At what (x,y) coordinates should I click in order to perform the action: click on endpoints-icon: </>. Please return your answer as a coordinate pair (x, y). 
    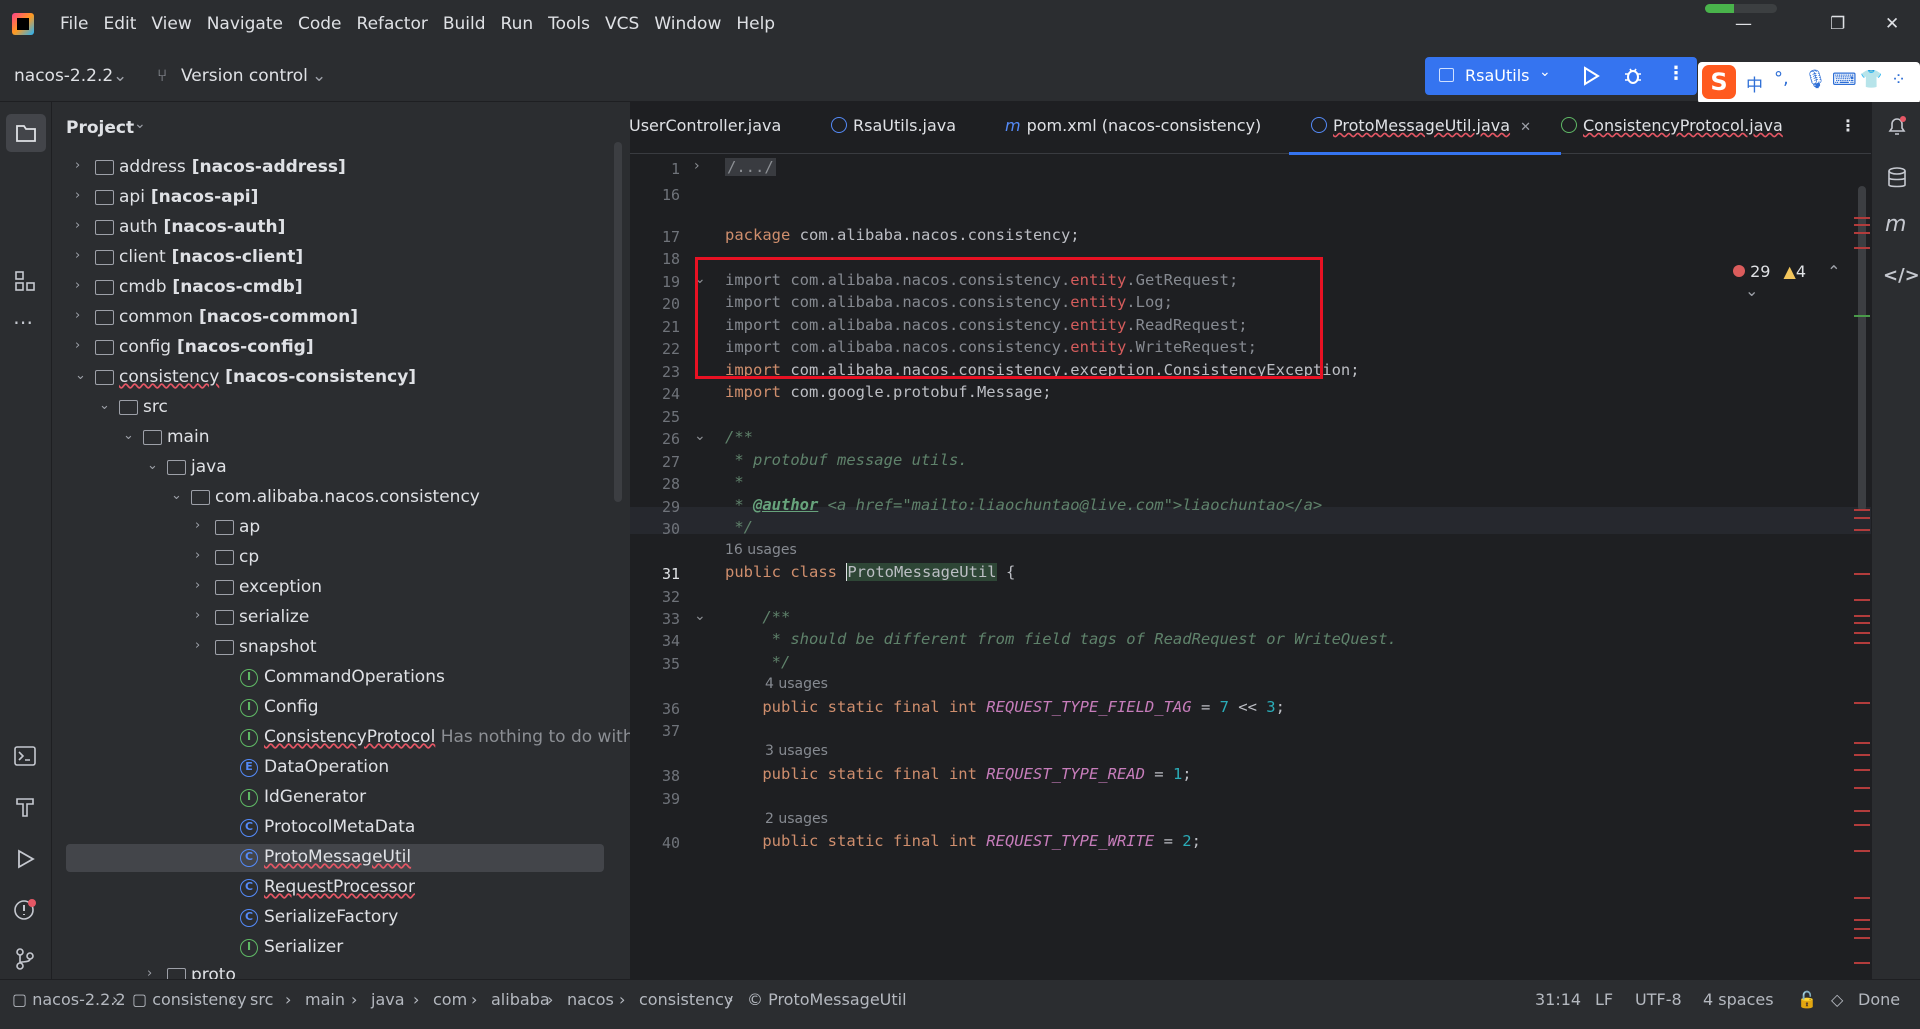
    Looking at the image, I should click on (1901, 275).